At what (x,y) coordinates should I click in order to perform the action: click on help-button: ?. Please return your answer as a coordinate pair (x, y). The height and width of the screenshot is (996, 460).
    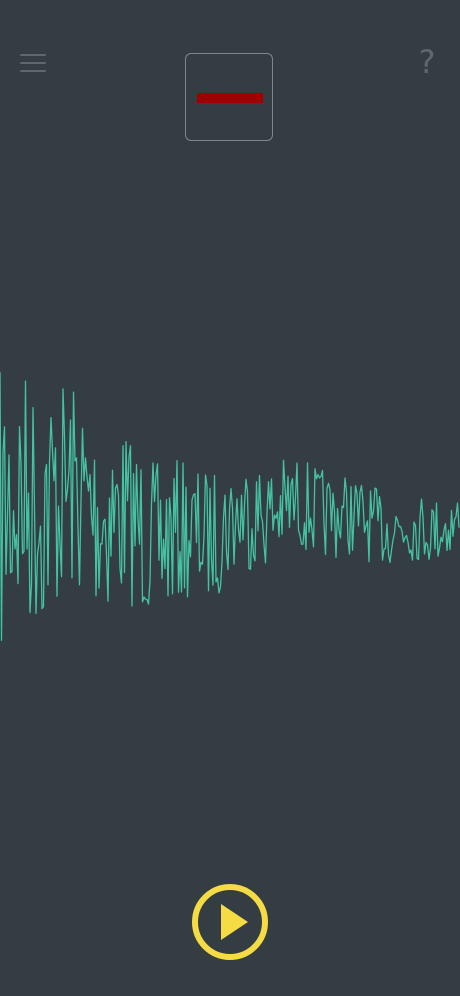
    Looking at the image, I should click on (427, 62).